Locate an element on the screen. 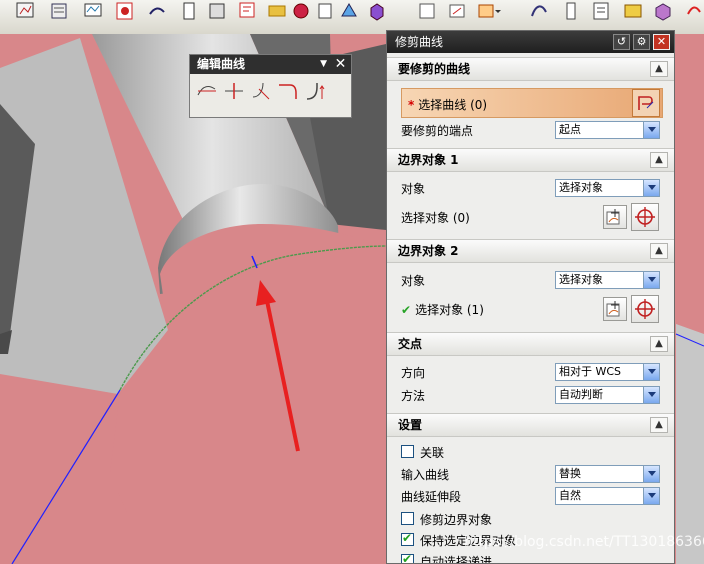 This screenshot has height=564, width=704. trim-curve-icon is located at coordinates (234, 91).